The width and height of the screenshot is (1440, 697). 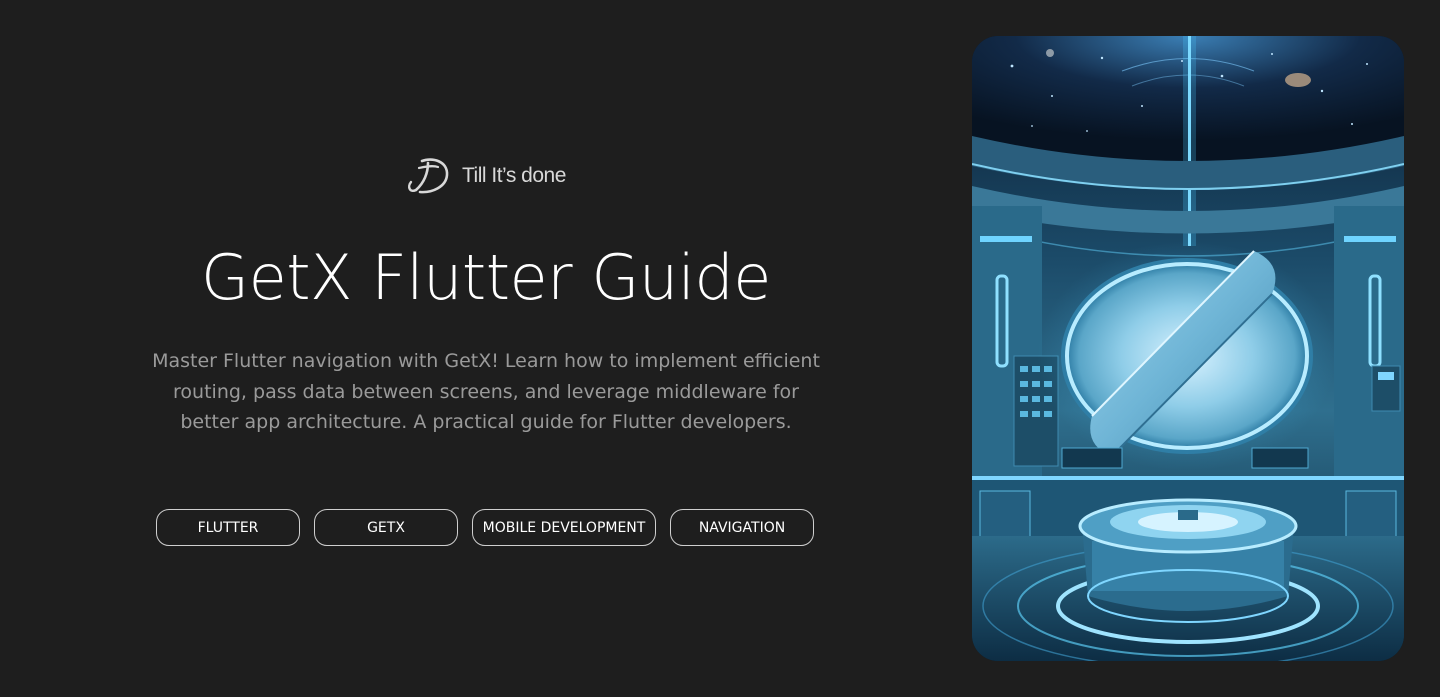 I want to click on brand-name: Till It’s done, so click(x=514, y=175).